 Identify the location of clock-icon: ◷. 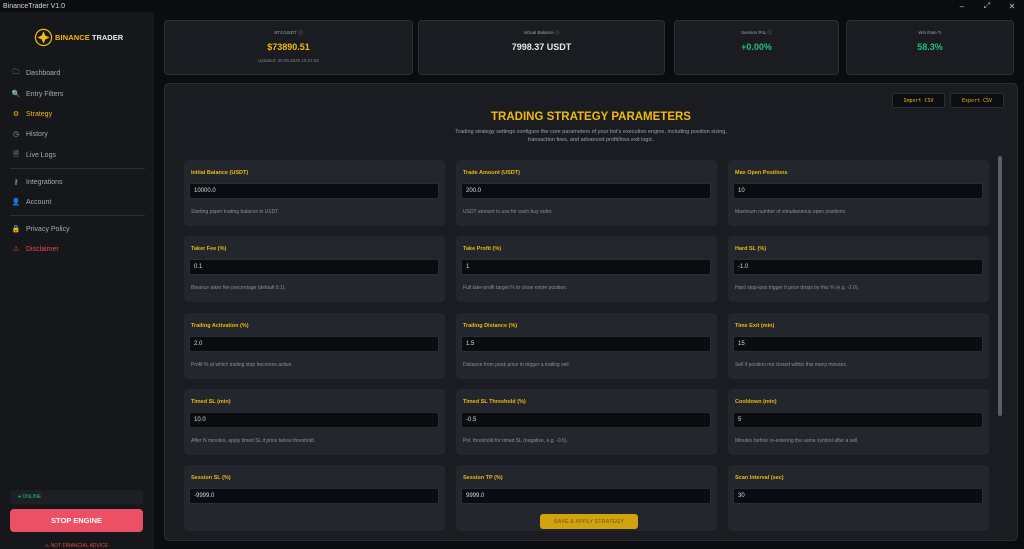
(16, 134).